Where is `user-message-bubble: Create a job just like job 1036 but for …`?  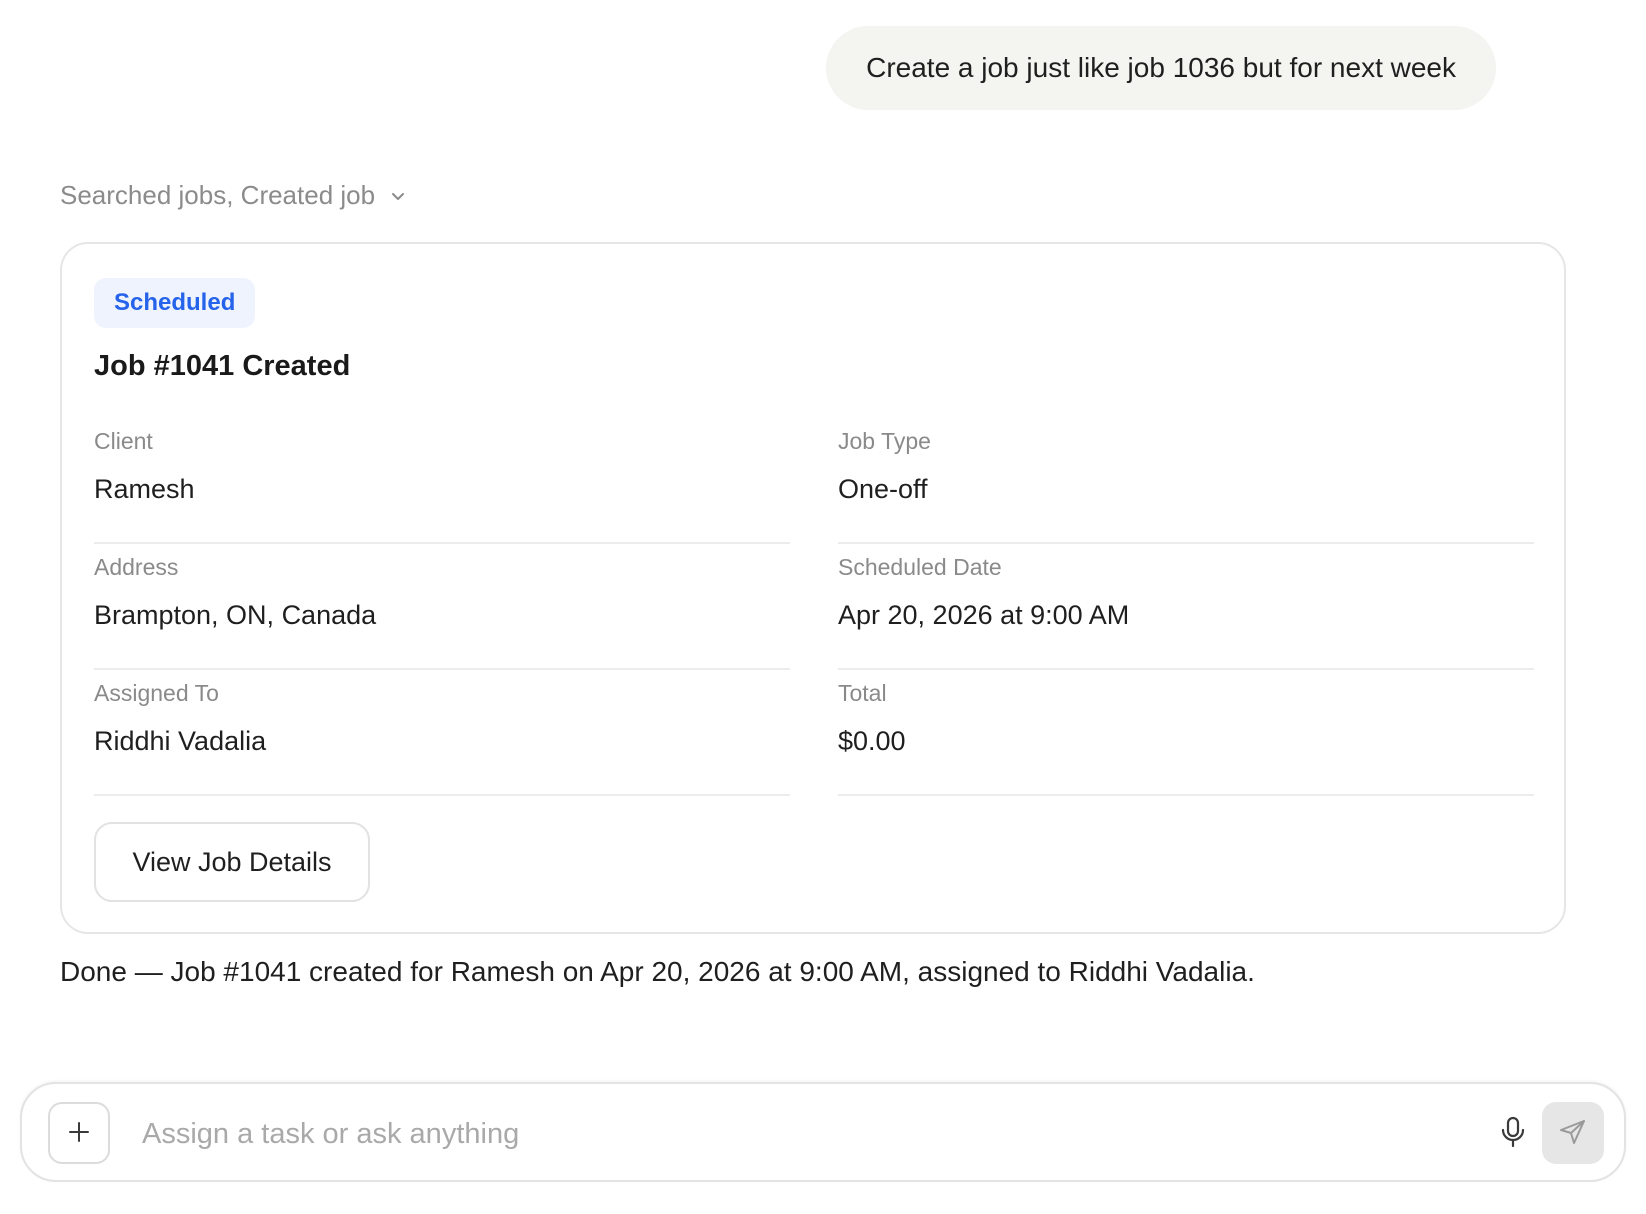
user-message-bubble: Create a job just like job 1036 but for … is located at coordinates (1161, 68).